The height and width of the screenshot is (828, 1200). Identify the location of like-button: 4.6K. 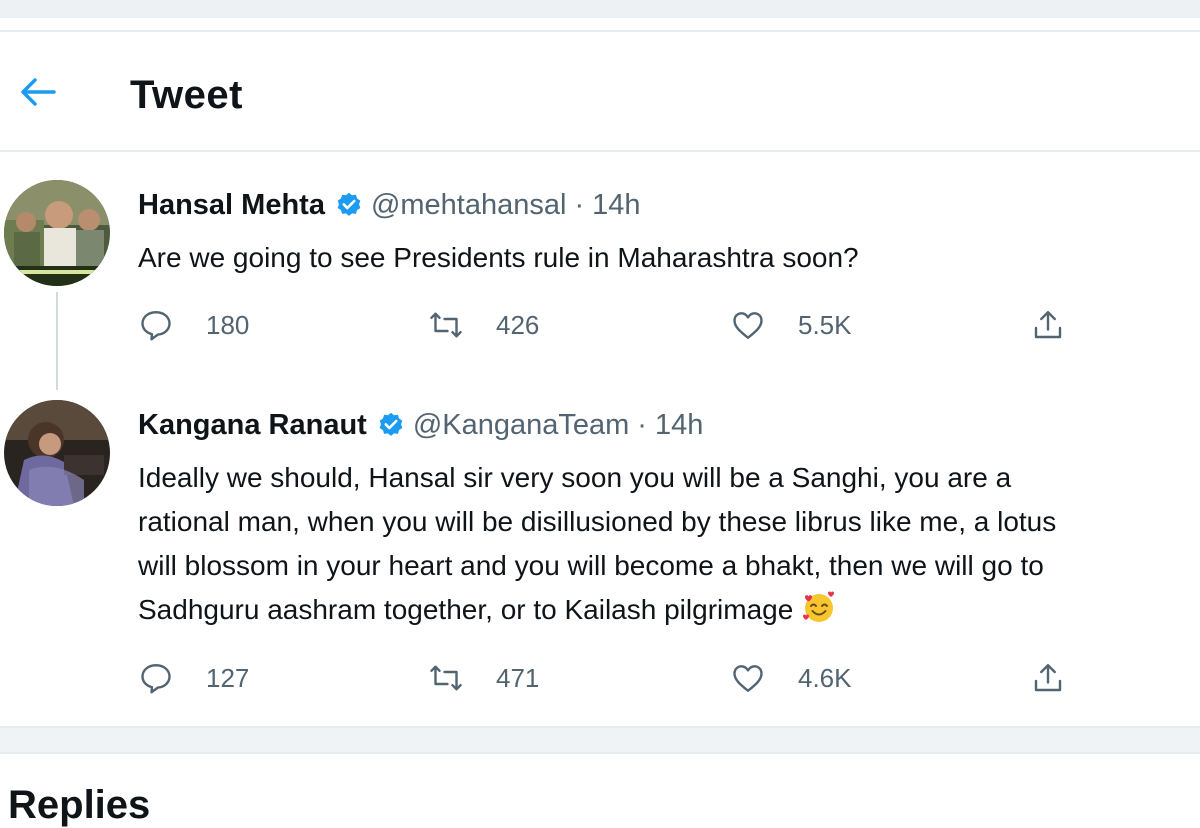
(791, 678).